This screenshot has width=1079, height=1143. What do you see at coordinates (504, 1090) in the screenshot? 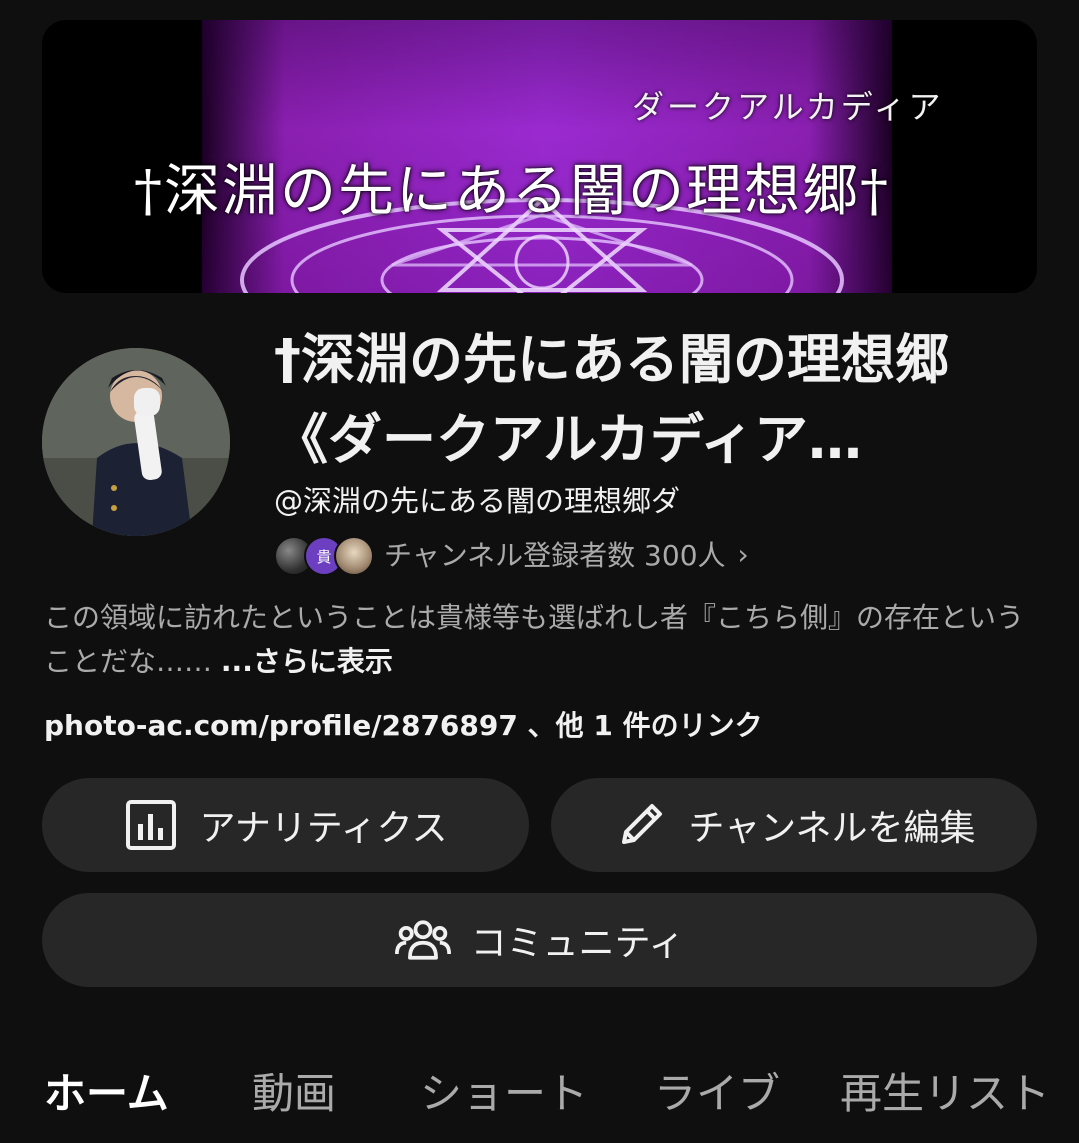
I see `tab-shorts: ショート` at bounding box center [504, 1090].